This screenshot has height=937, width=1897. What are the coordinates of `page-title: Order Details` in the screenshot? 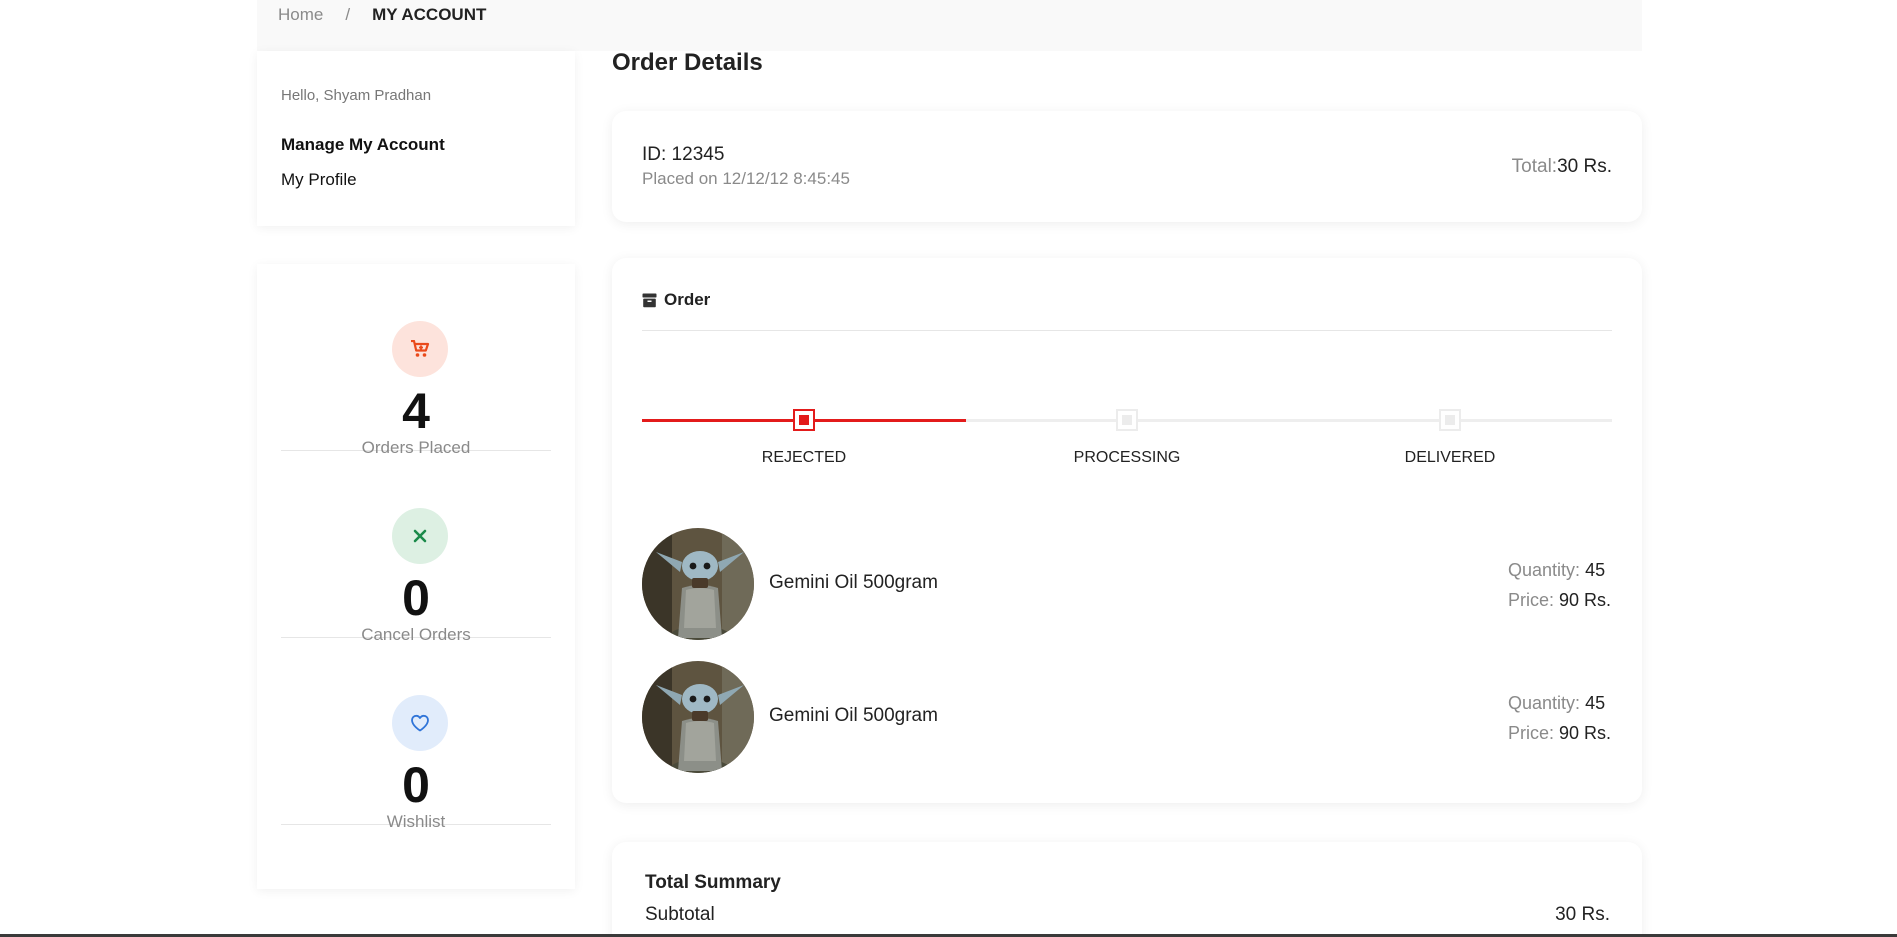 It's located at (687, 62).